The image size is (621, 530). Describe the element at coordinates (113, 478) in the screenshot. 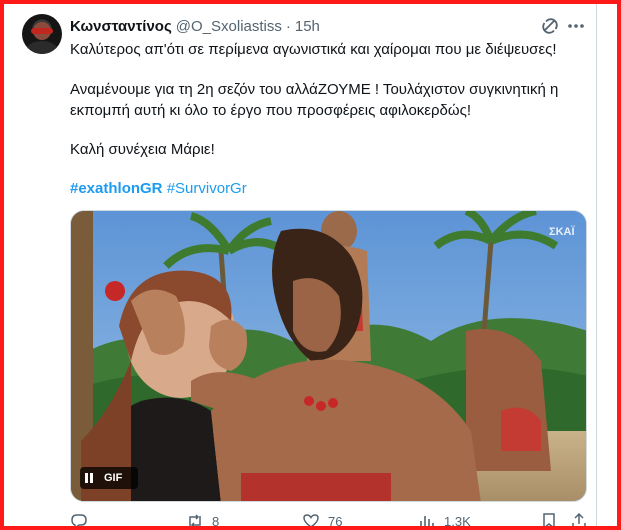

I see `gif-label: GIF` at that location.